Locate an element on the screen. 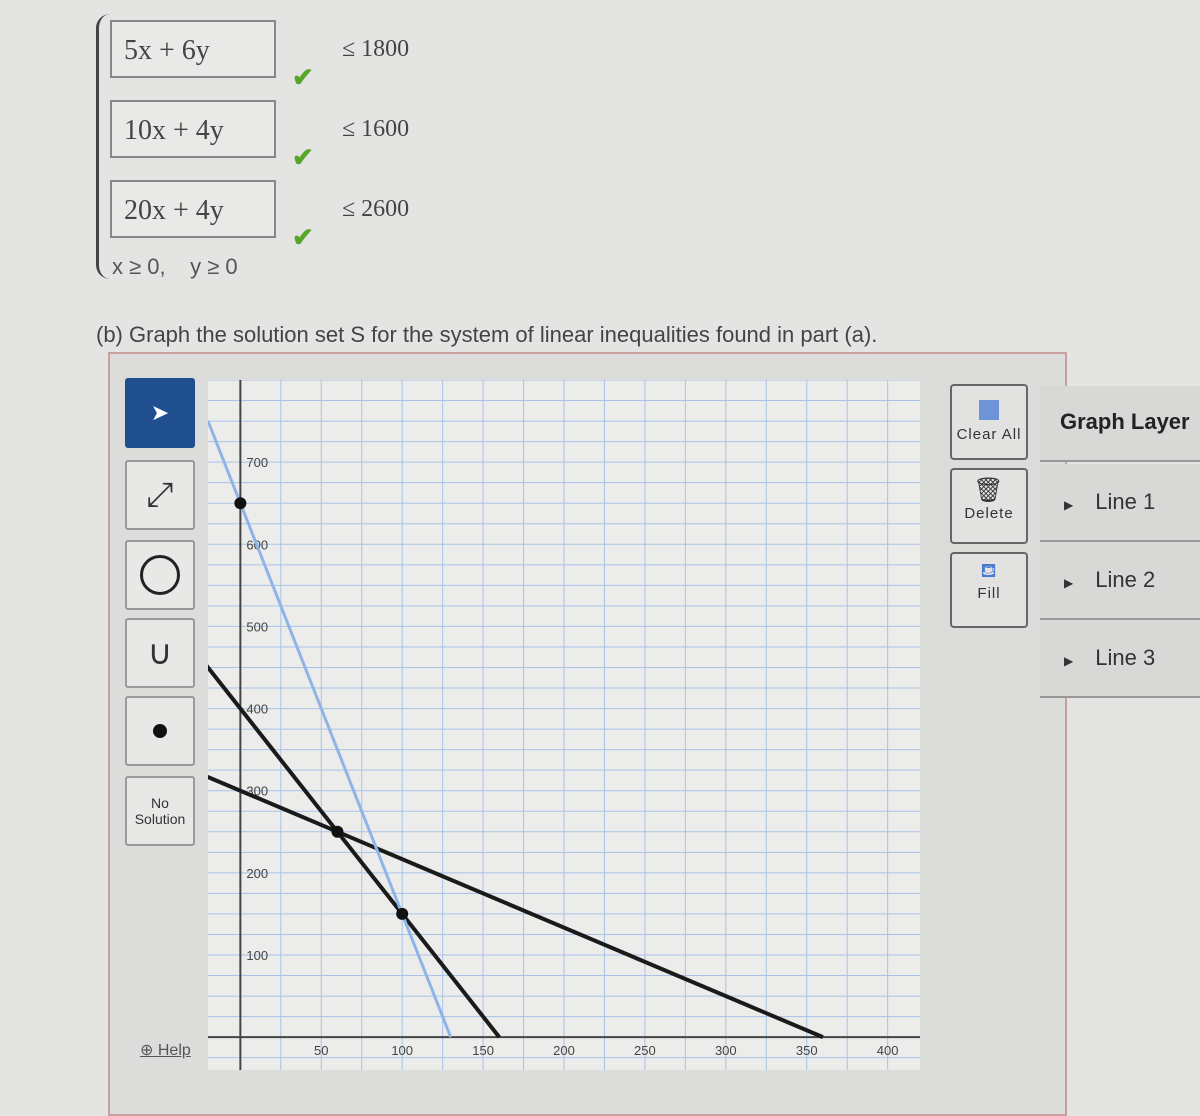 The width and height of the screenshot is (1200, 1116). parabola-tool: ∪ is located at coordinates (160, 653).